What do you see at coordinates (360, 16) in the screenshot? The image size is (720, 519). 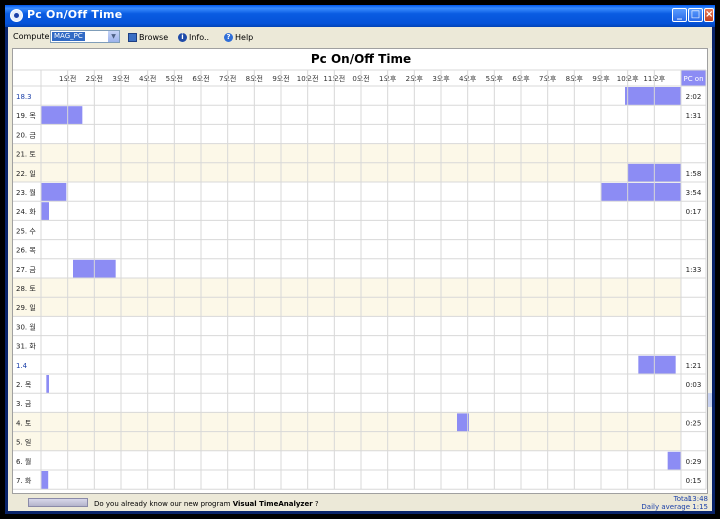 I see `title-bar: Pc On/Off Time _ □ ×` at bounding box center [360, 16].